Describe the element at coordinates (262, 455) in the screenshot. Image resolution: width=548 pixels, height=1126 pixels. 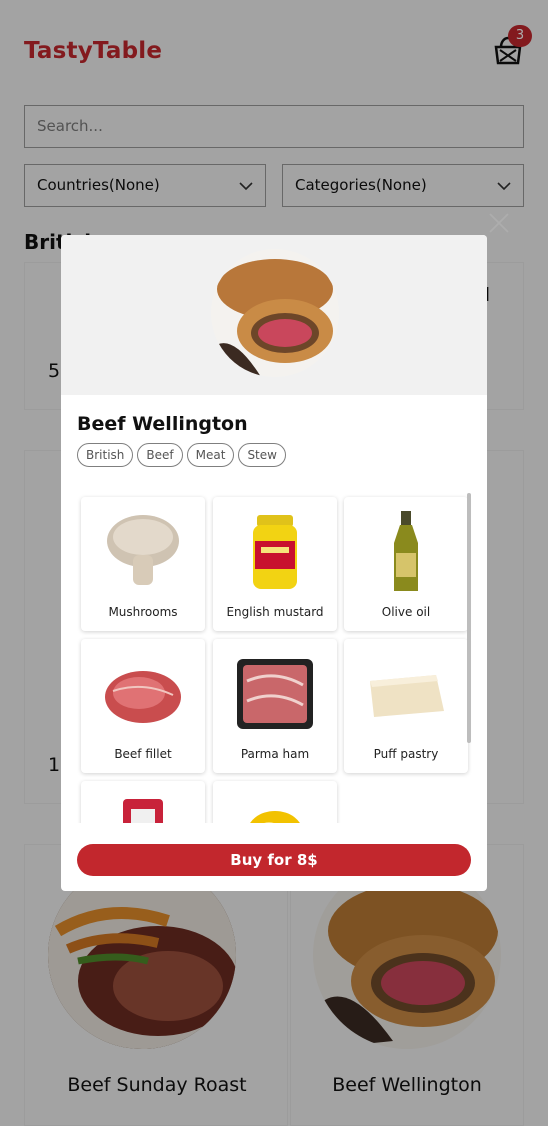
I see `tag: Stew` at that location.